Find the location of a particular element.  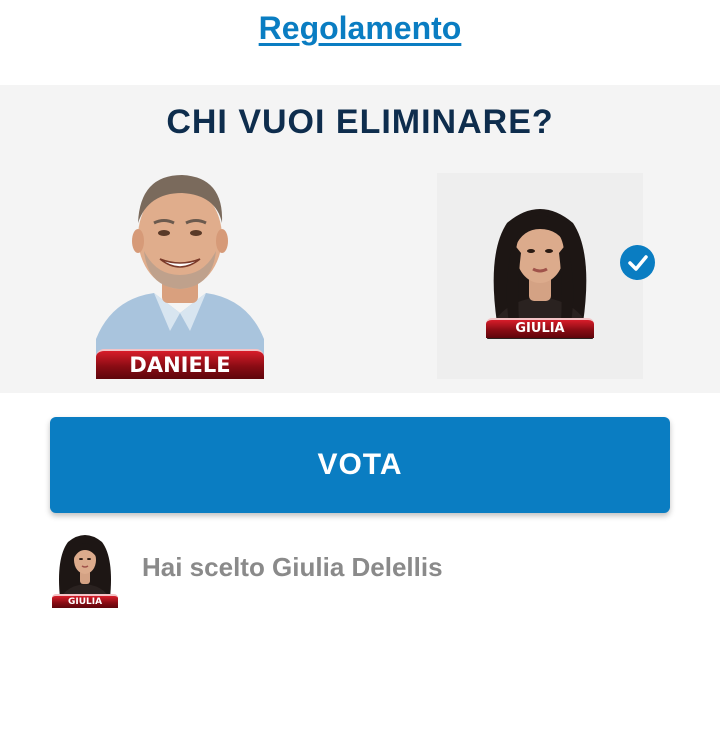

candidate-daniele: DANIELE is located at coordinates (180, 275).